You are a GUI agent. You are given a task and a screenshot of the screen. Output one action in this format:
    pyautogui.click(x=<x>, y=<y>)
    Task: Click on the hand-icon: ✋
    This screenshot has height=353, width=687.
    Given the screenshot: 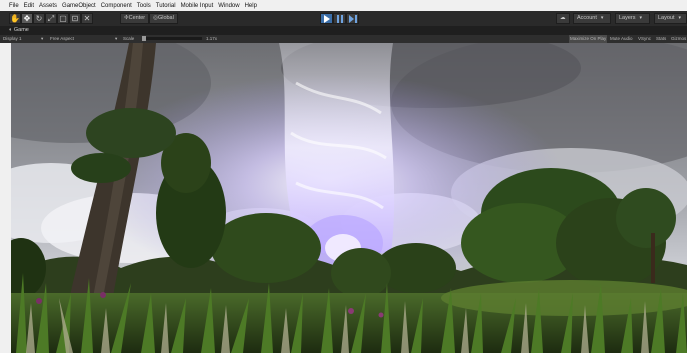 What is the action you would take?
    pyautogui.click(x=15, y=18)
    